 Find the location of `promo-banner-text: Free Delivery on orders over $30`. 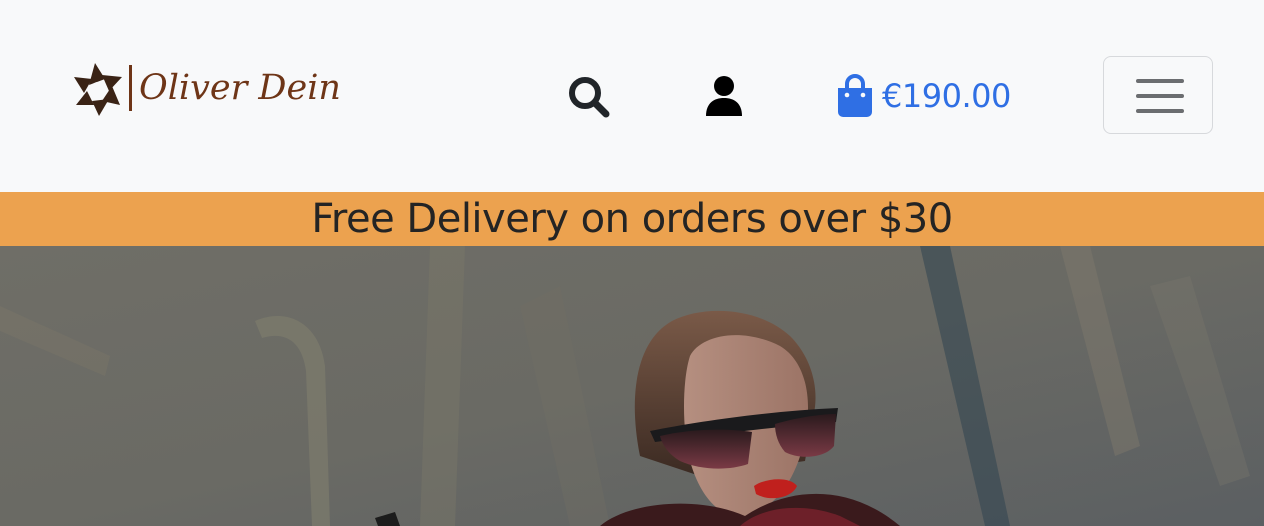

promo-banner-text: Free Delivery on orders over $30 is located at coordinates (632, 219).